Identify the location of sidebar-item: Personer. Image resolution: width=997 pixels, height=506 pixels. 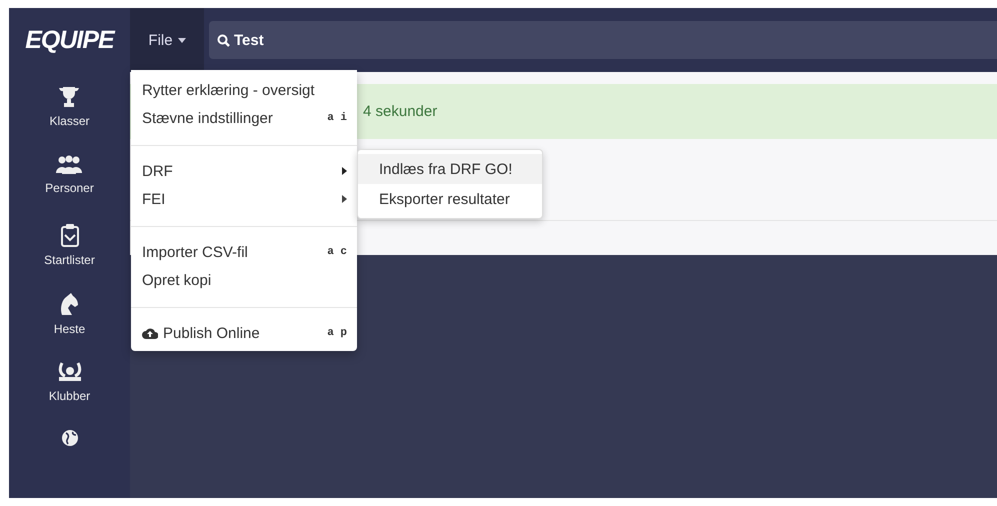
(69, 189).